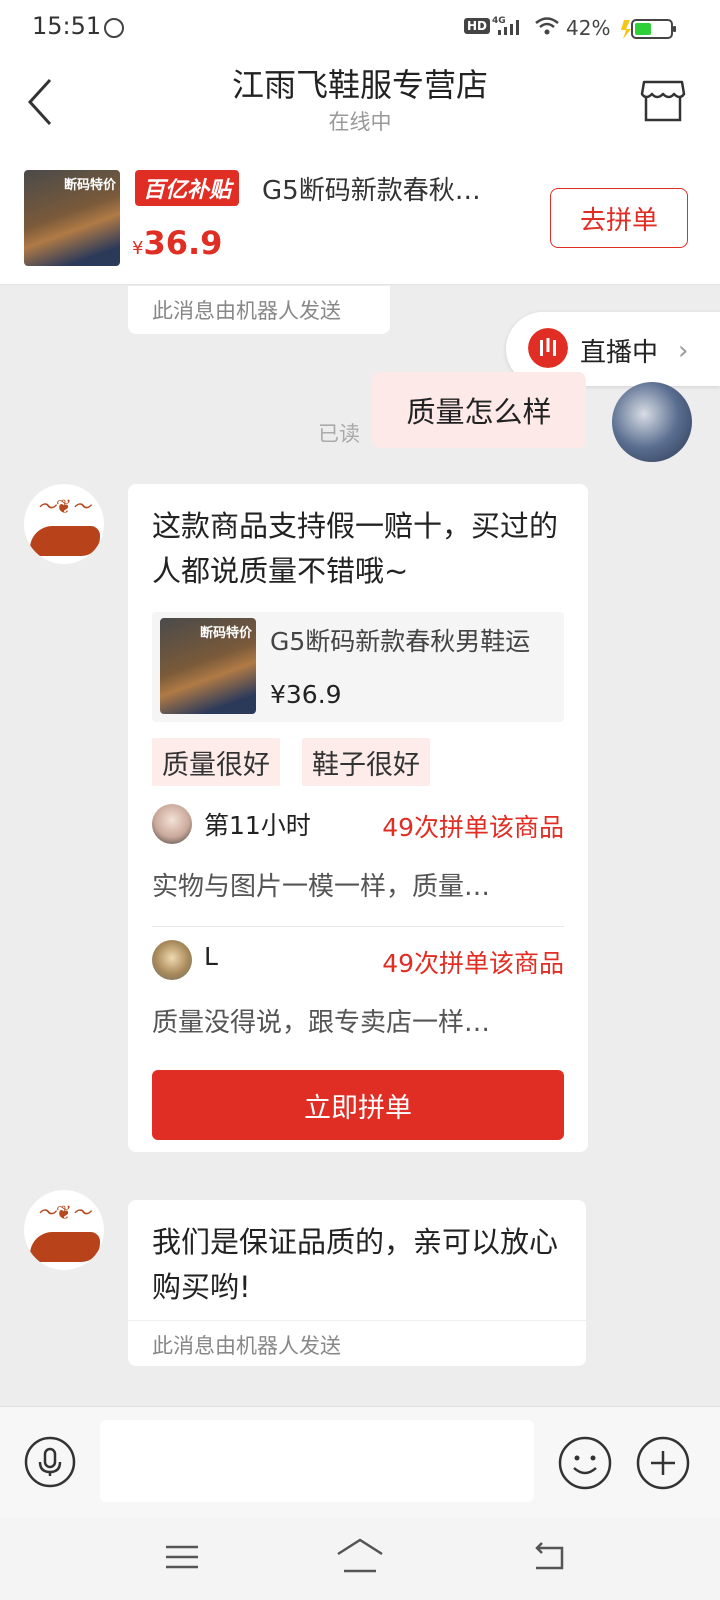 This screenshot has width=720, height=1600. What do you see at coordinates (648, 29) in the screenshot?
I see `battery-icon` at bounding box center [648, 29].